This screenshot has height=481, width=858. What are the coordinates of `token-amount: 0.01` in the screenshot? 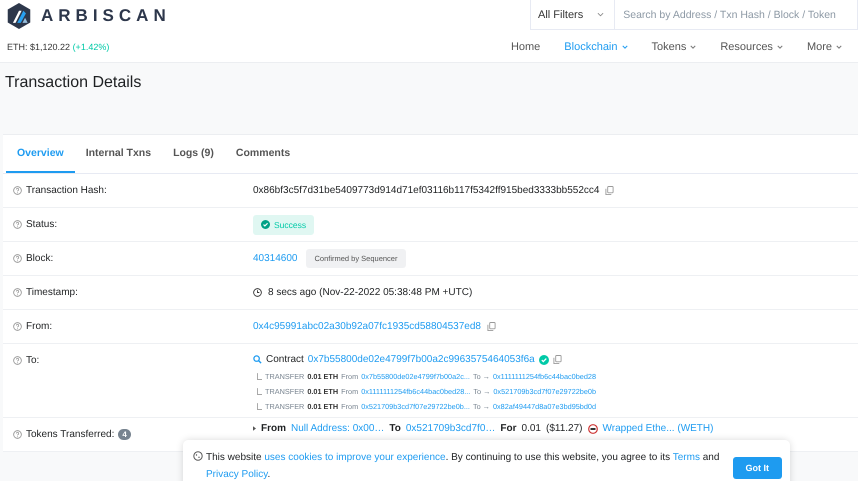 It's located at (531, 428).